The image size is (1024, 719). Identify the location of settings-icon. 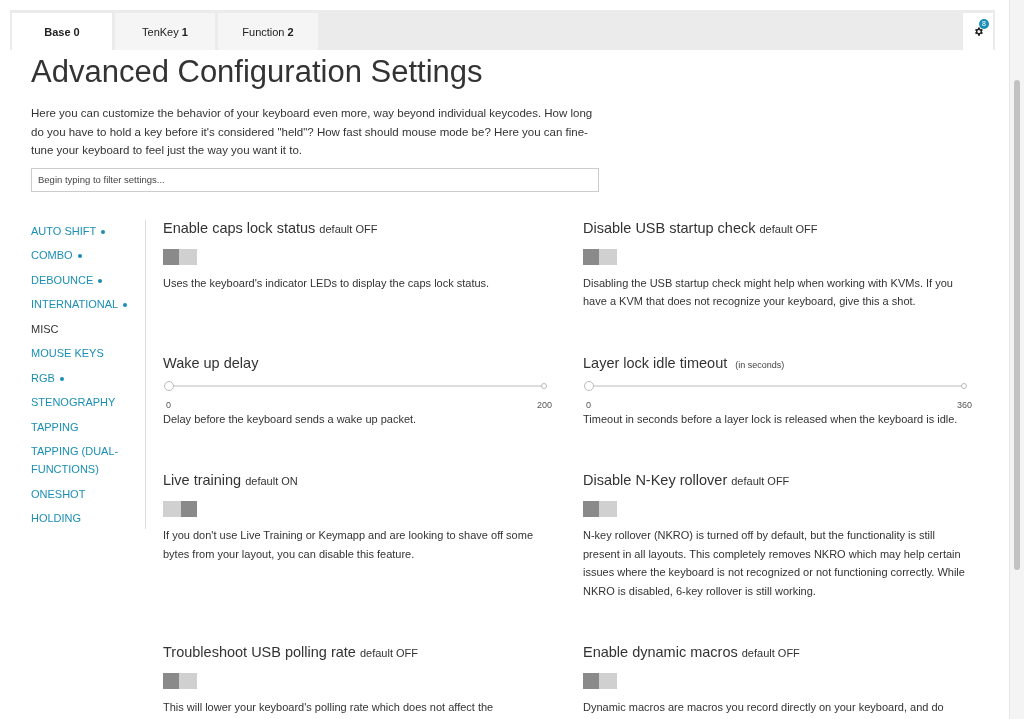
(978, 31).